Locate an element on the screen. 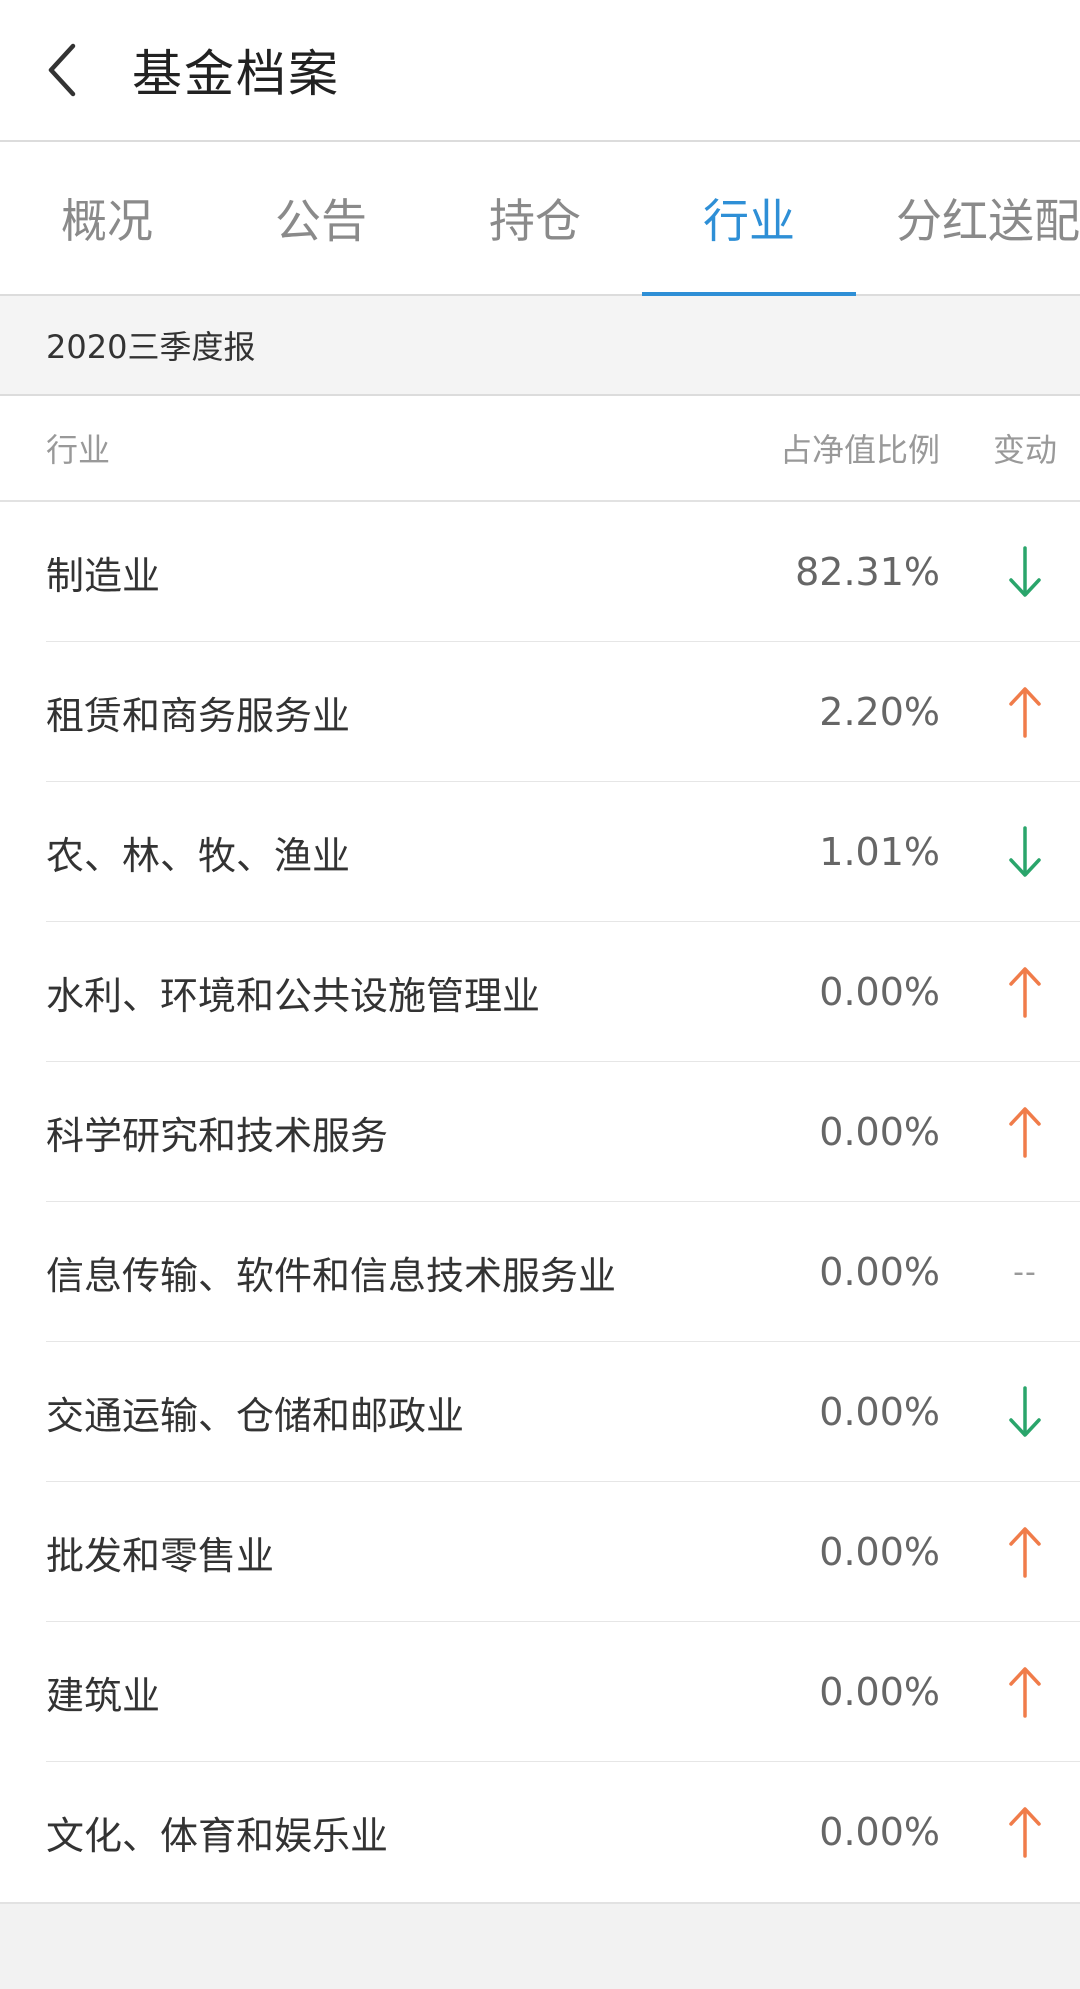  industry-name: 水利、环境和公共设施管理业 is located at coordinates (293, 995).